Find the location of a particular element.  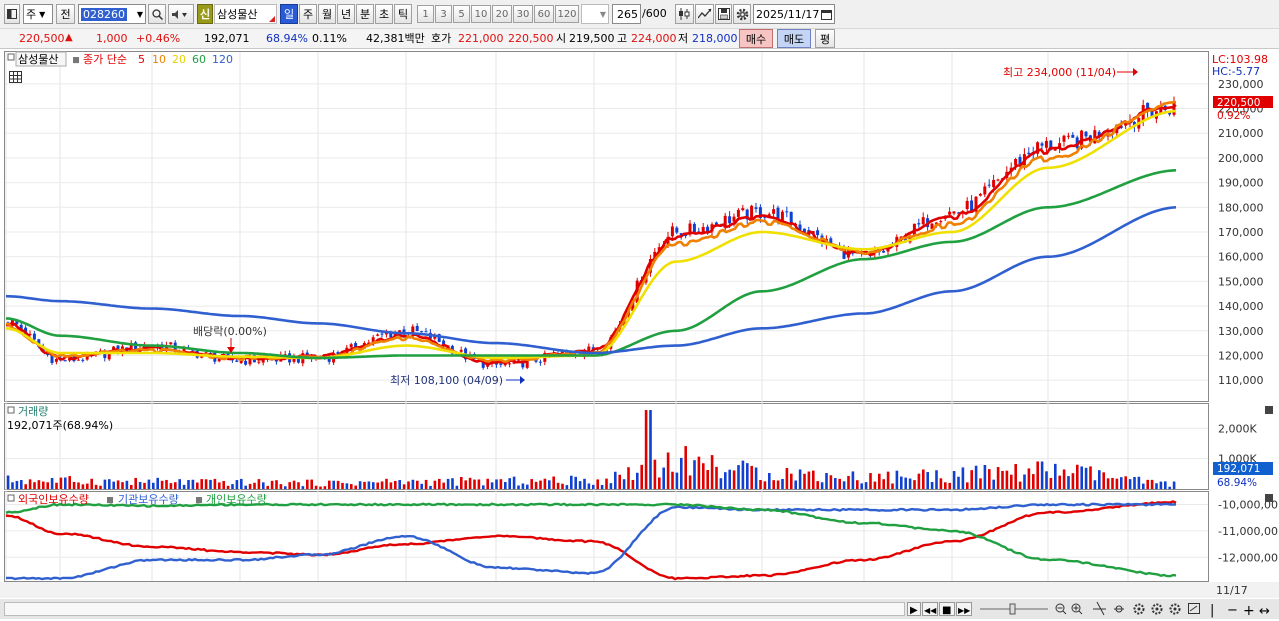

minute-option-label: 10 is located at coordinates (481, 14).